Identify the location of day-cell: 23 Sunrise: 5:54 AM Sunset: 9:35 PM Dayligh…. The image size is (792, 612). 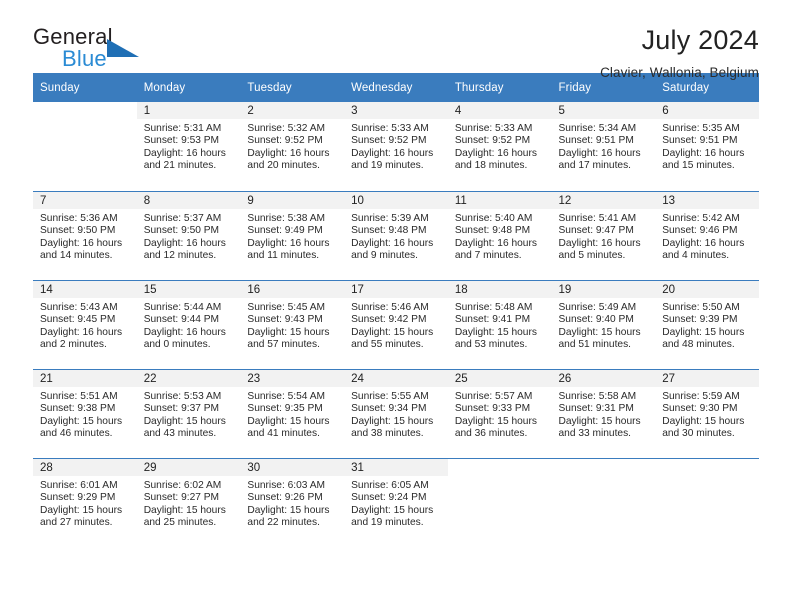
(292, 413).